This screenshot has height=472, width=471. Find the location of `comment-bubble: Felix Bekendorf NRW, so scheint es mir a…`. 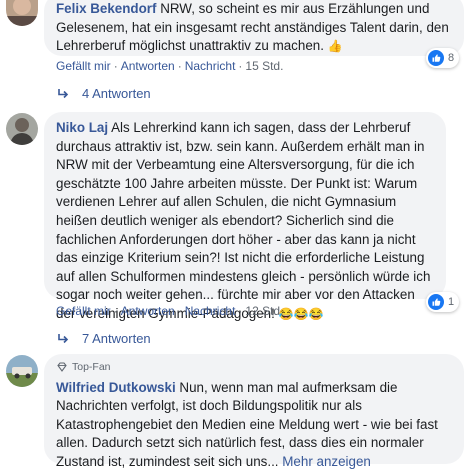

comment-bubble: Felix Bekendorf NRW, so scheint es mir a… is located at coordinates (254, 28).